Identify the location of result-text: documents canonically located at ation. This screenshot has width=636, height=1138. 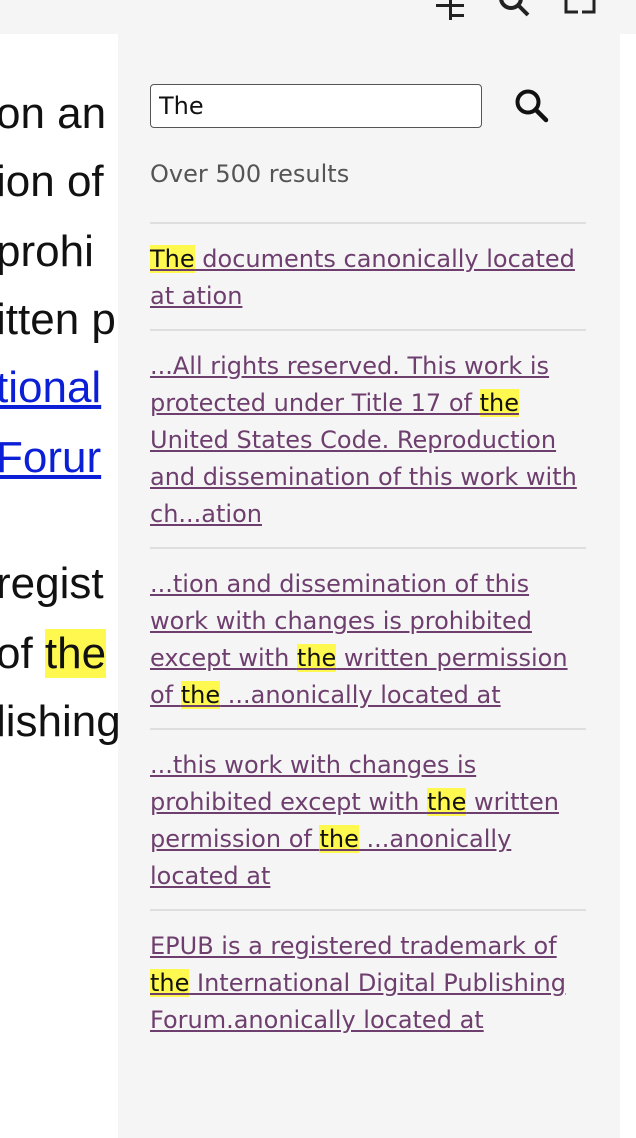
(362, 277).